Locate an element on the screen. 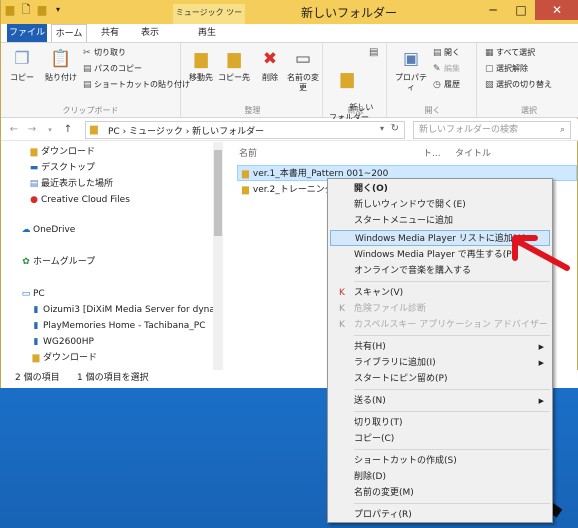 The image size is (578, 528). menu-item-open: 開く(O) is located at coordinates (440, 189).